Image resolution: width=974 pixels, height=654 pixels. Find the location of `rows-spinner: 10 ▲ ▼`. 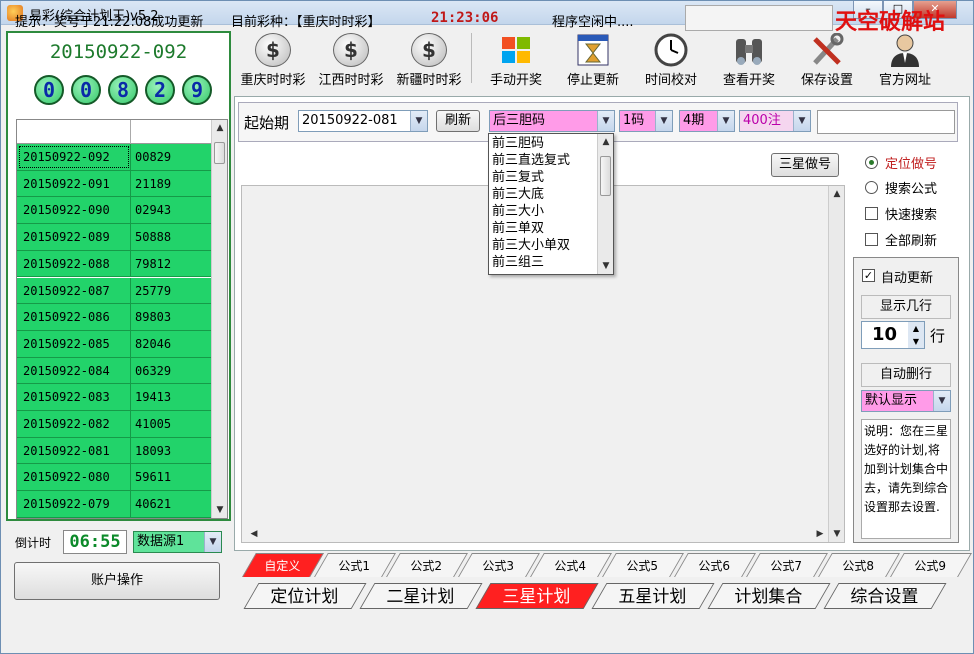

rows-spinner: 10 ▲ ▼ is located at coordinates (893, 335).